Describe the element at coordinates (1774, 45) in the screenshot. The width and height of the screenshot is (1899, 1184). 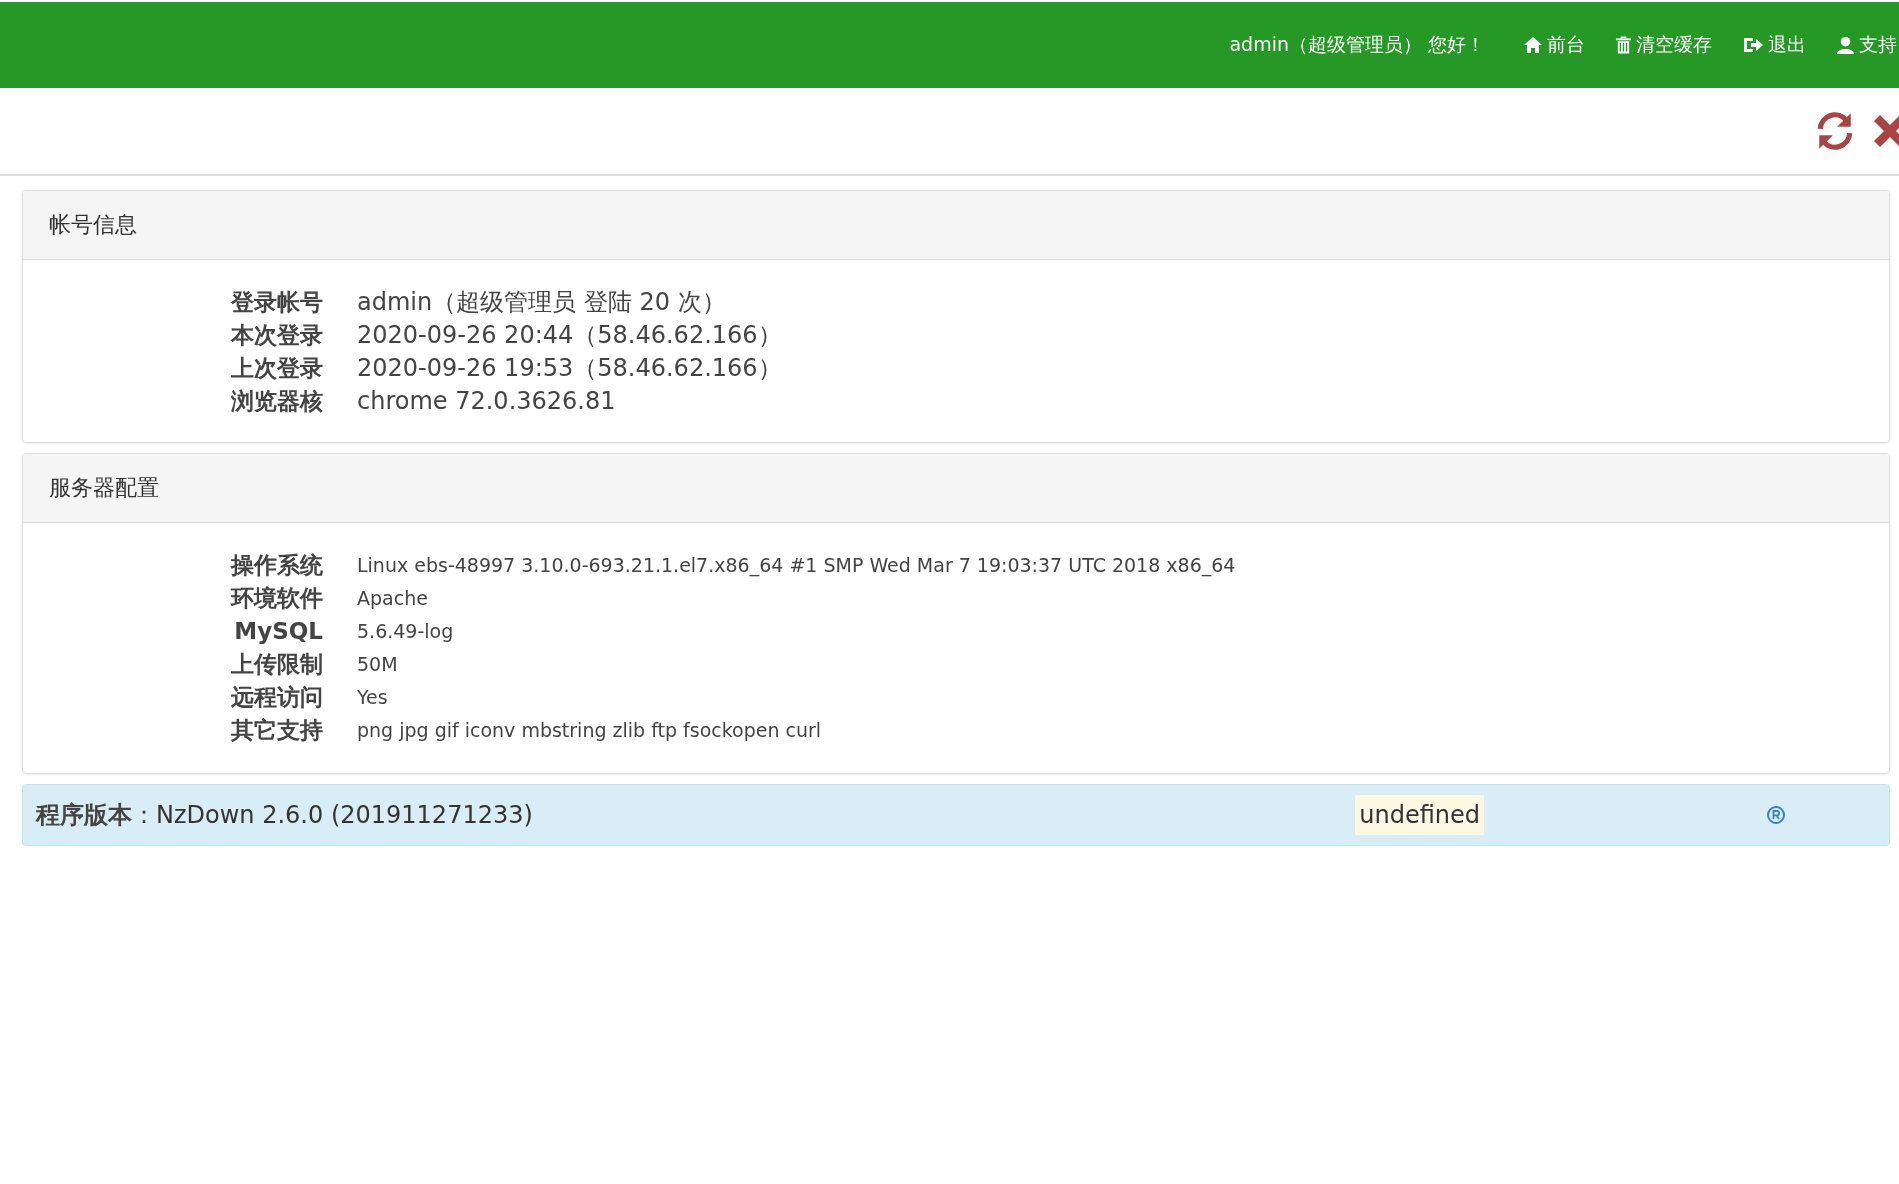
I see `nav-link: 退出` at that location.